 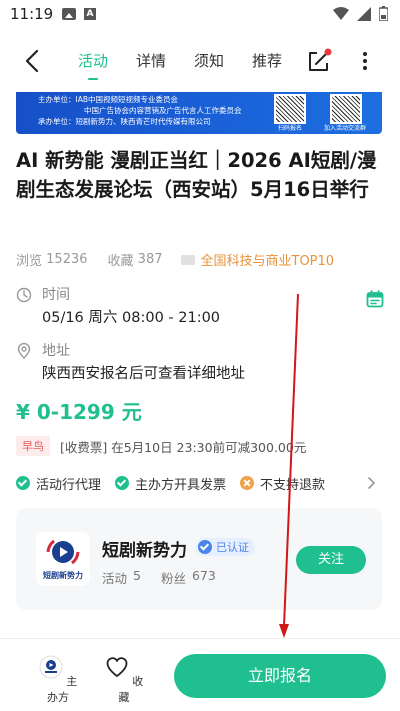 What do you see at coordinates (371, 483) in the screenshot?
I see `chevron-right-icon` at bounding box center [371, 483].